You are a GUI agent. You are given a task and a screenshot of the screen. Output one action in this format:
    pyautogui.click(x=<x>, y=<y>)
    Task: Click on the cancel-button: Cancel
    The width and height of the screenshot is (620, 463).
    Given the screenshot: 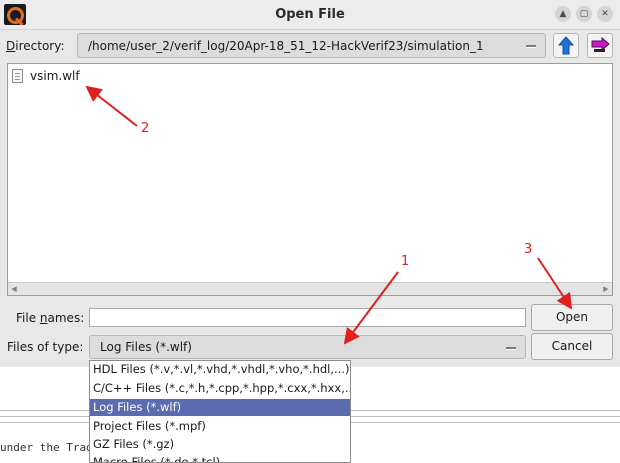 What is the action you would take?
    pyautogui.click(x=572, y=346)
    